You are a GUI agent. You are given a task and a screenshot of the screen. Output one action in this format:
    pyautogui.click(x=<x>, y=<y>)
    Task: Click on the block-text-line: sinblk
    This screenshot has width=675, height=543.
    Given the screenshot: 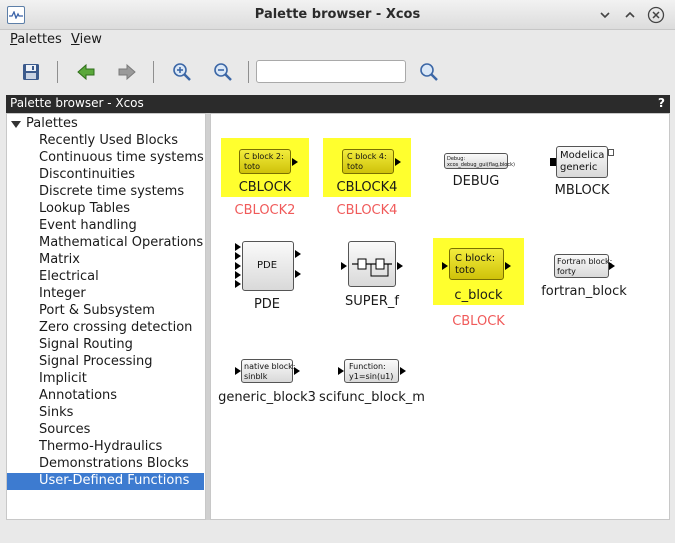 What is the action you would take?
    pyautogui.click(x=256, y=376)
    